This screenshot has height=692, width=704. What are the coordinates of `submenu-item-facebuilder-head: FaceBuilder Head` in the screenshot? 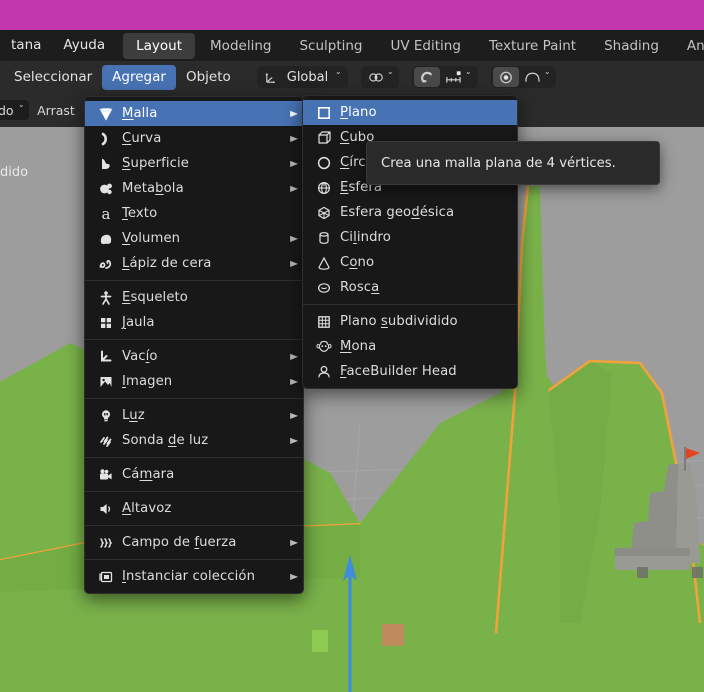 It's located at (410, 371).